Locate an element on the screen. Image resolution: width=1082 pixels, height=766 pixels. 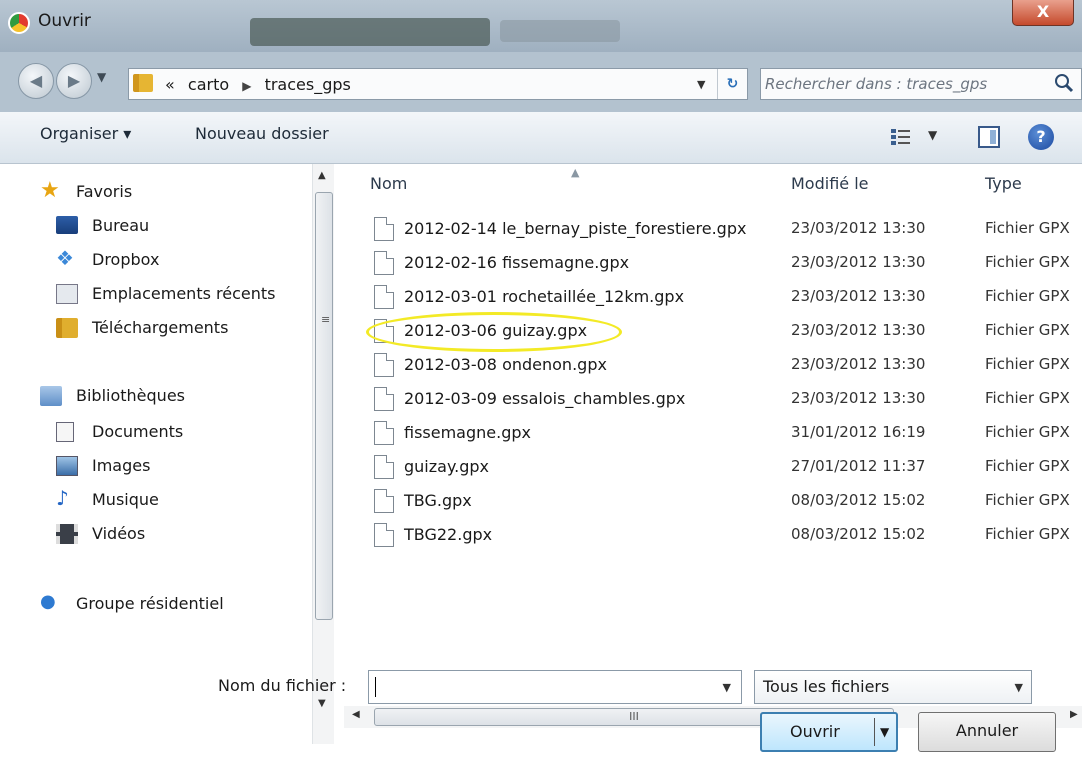
file-name: TBG22.gpx is located at coordinates (448, 534).